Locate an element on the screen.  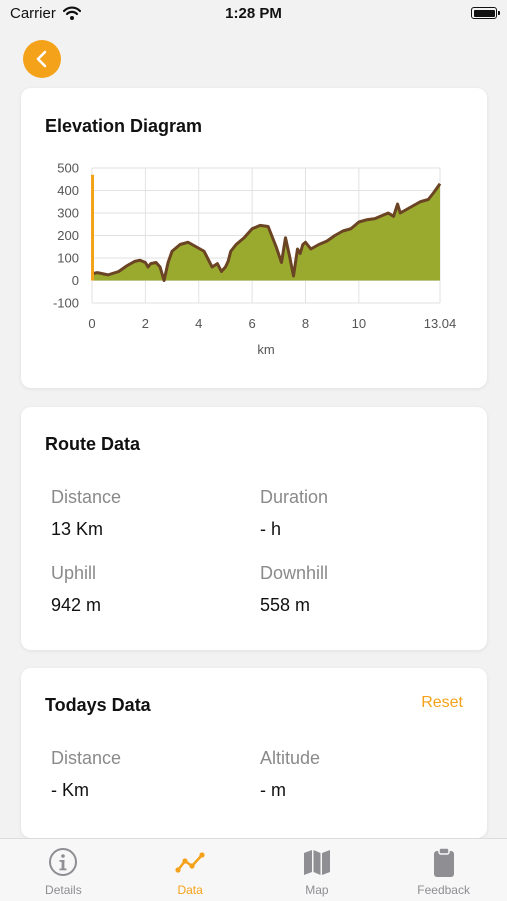
today-altitude-value: - m is located at coordinates (273, 790).